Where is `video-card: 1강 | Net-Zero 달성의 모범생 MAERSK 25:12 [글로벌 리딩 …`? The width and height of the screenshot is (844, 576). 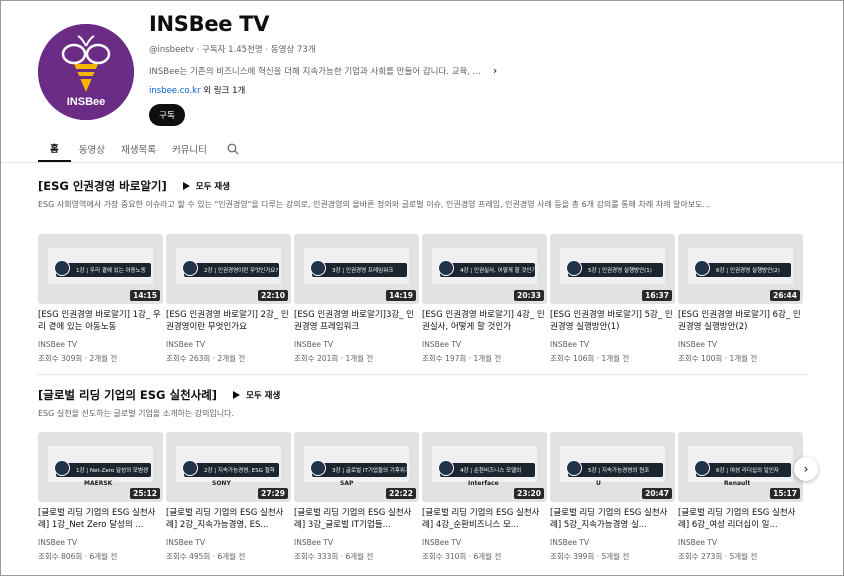 video-card: 1강 | Net-Zero 달성의 모범생 MAERSK 25:12 [글로벌 리딩 … is located at coordinates (100, 497).